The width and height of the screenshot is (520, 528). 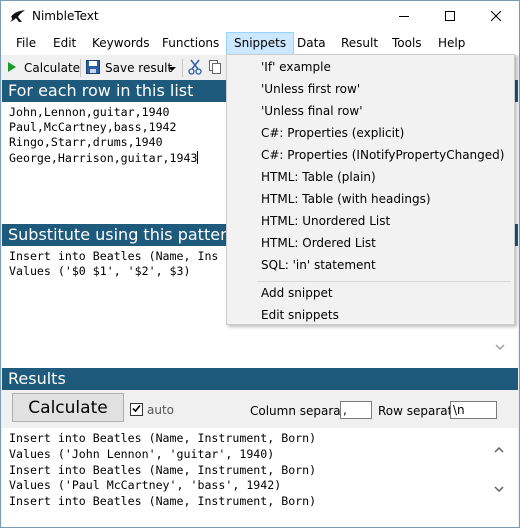 What do you see at coordinates (310, 89) in the screenshot?
I see `snippet-item: 'Unless first row'` at bounding box center [310, 89].